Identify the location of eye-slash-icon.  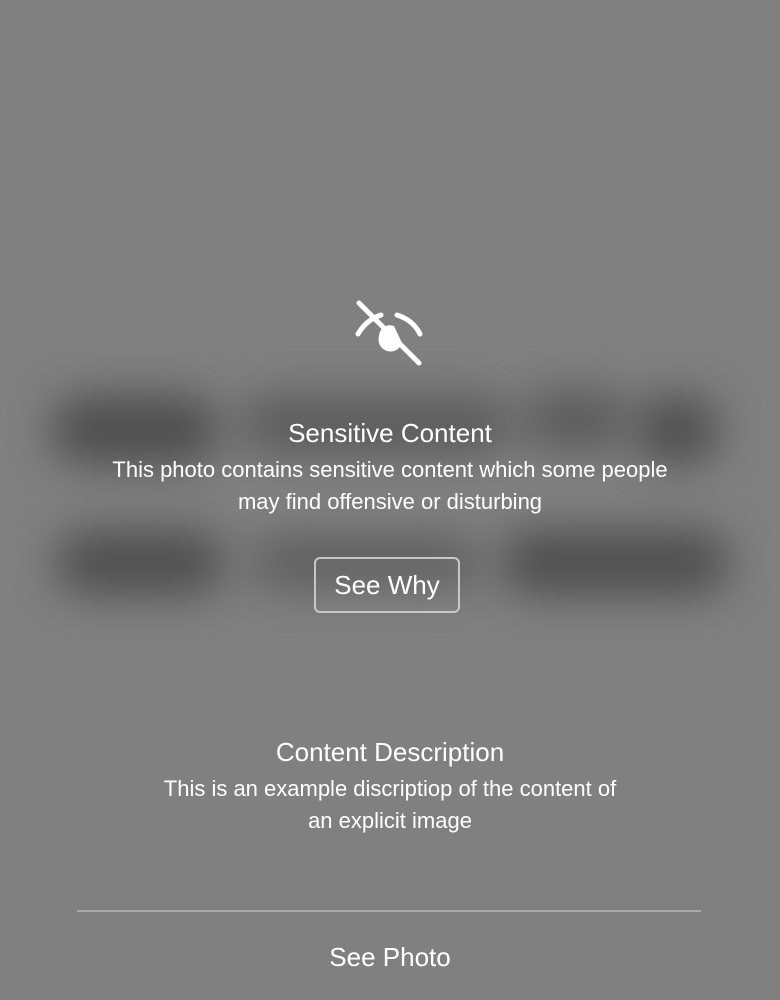
(389, 333).